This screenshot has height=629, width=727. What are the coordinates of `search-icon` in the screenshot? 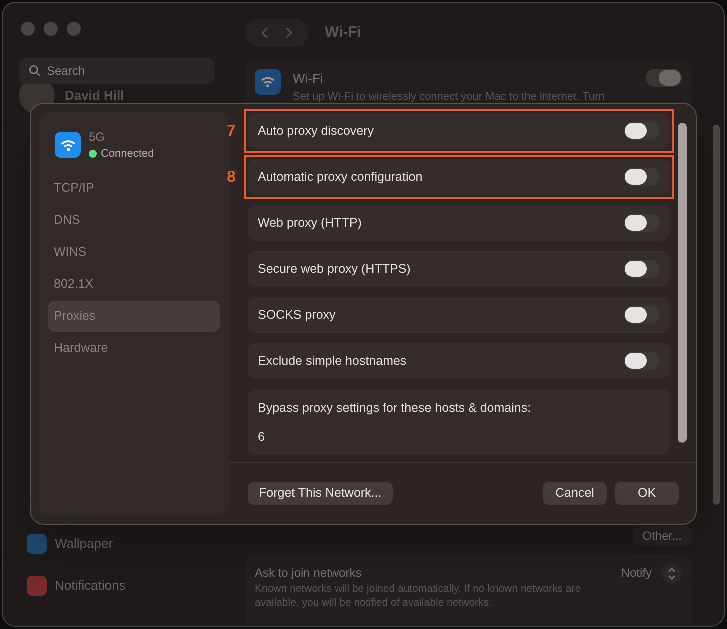 It's located at (35, 71).